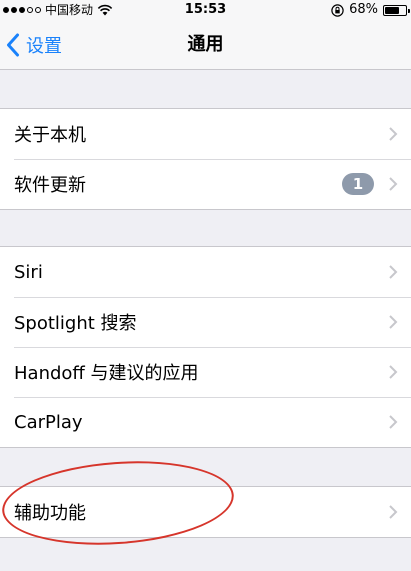 The height and width of the screenshot is (571, 411). What do you see at coordinates (205, 134) in the screenshot?
I see `cell-about-device: 关于本机` at bounding box center [205, 134].